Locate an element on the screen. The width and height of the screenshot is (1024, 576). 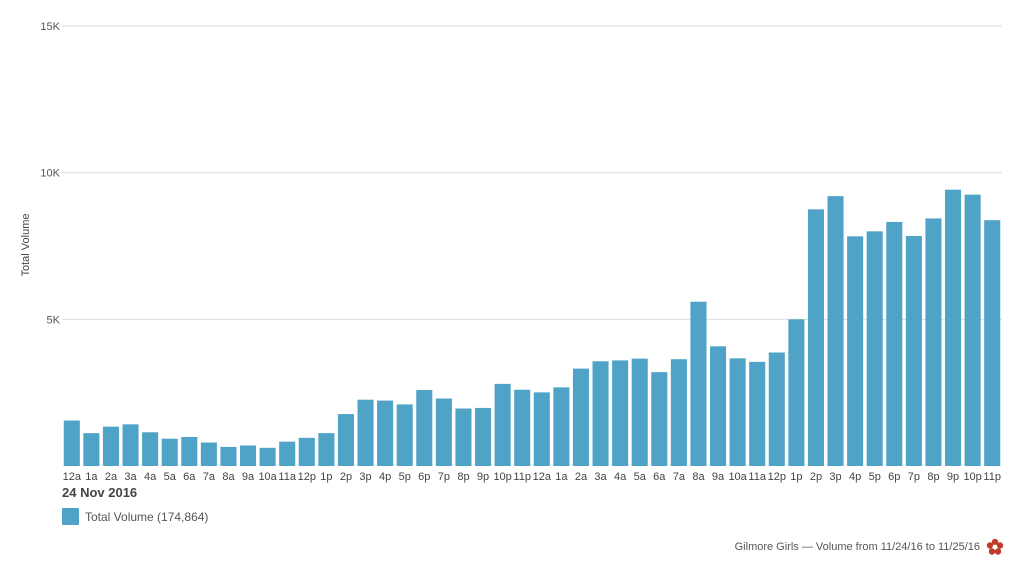
x-tick-label: 8p is located at coordinates (463, 477).